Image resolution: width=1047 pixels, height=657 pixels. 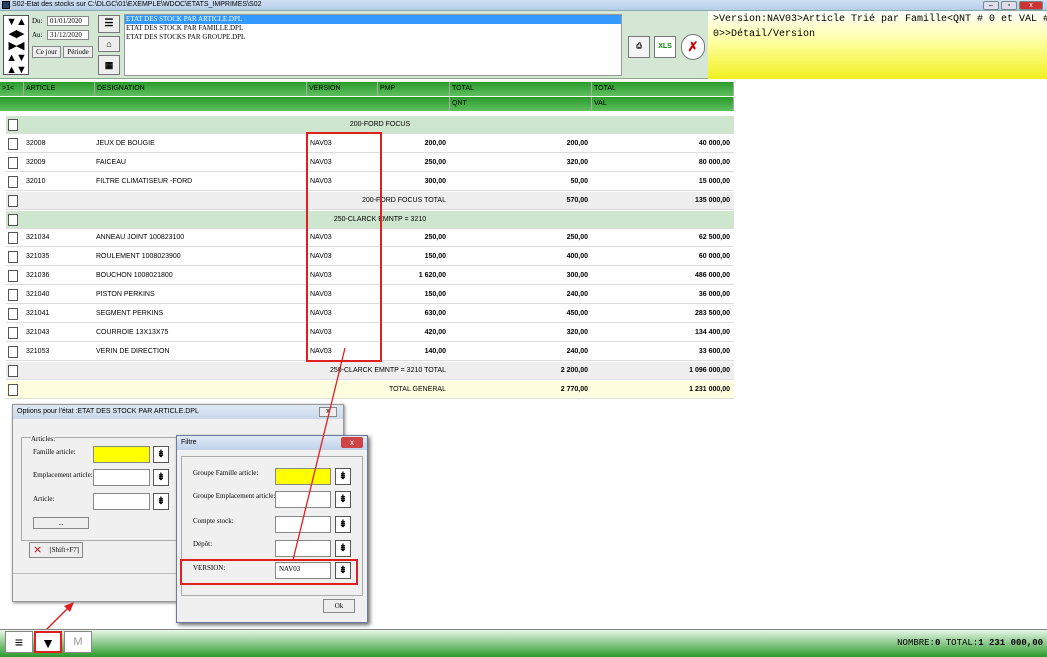 I want to click on m-button: M, so click(x=78, y=642).